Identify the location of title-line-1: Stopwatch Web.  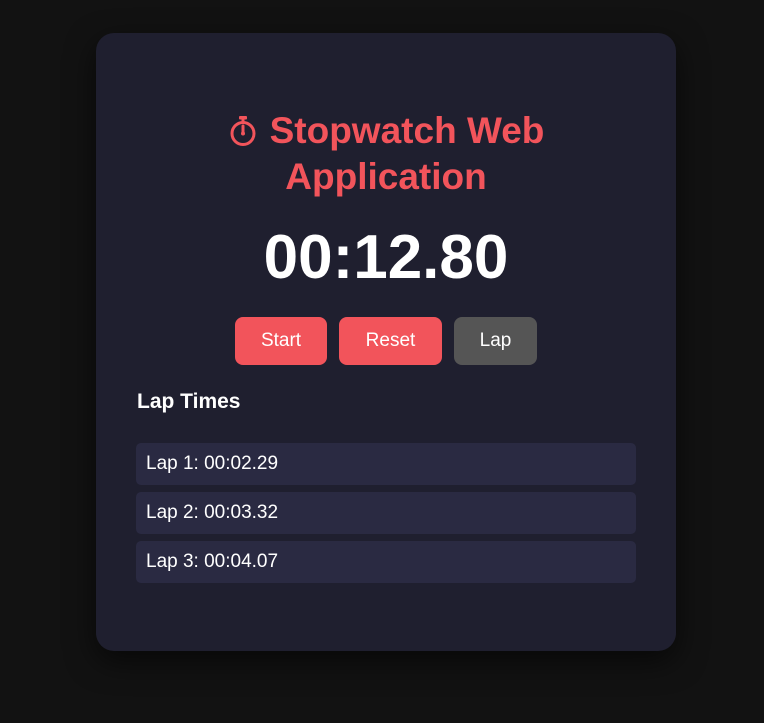
(386, 131).